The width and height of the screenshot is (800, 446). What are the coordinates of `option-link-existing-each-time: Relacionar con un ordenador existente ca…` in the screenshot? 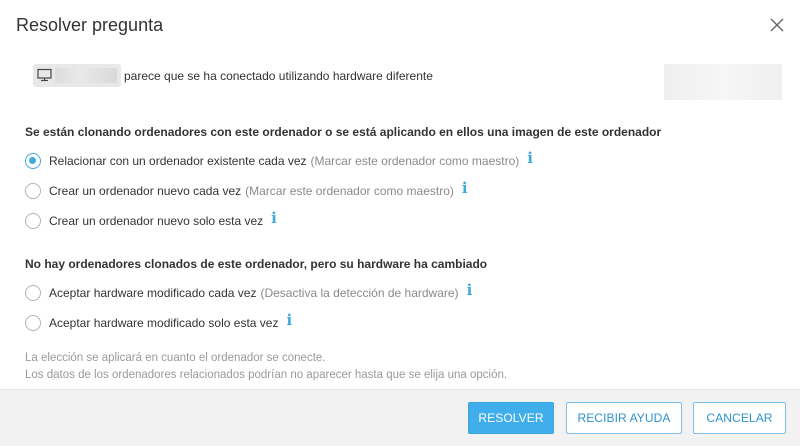 It's located at (279, 160).